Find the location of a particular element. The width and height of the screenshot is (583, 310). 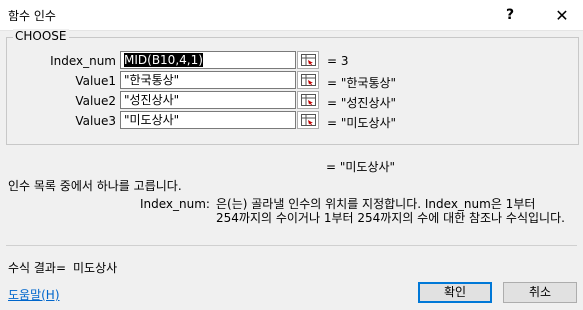

title-bar: 함수 인수 ? ✕ is located at coordinates (291, 15).